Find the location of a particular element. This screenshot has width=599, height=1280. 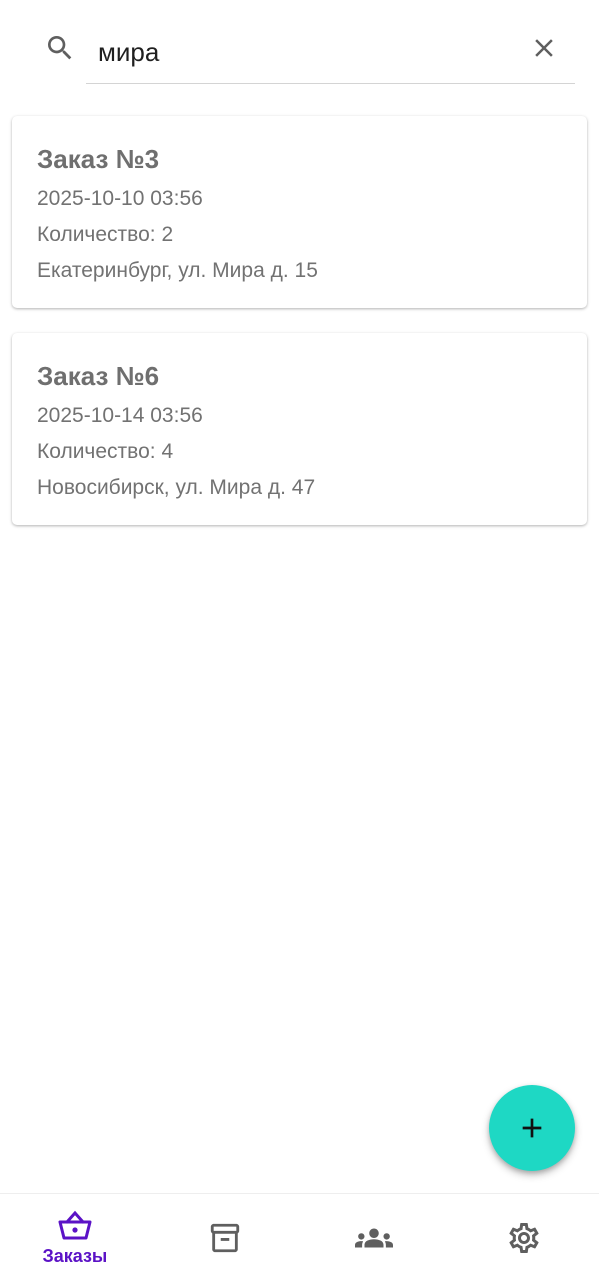

gear-icon is located at coordinates (524, 1237).